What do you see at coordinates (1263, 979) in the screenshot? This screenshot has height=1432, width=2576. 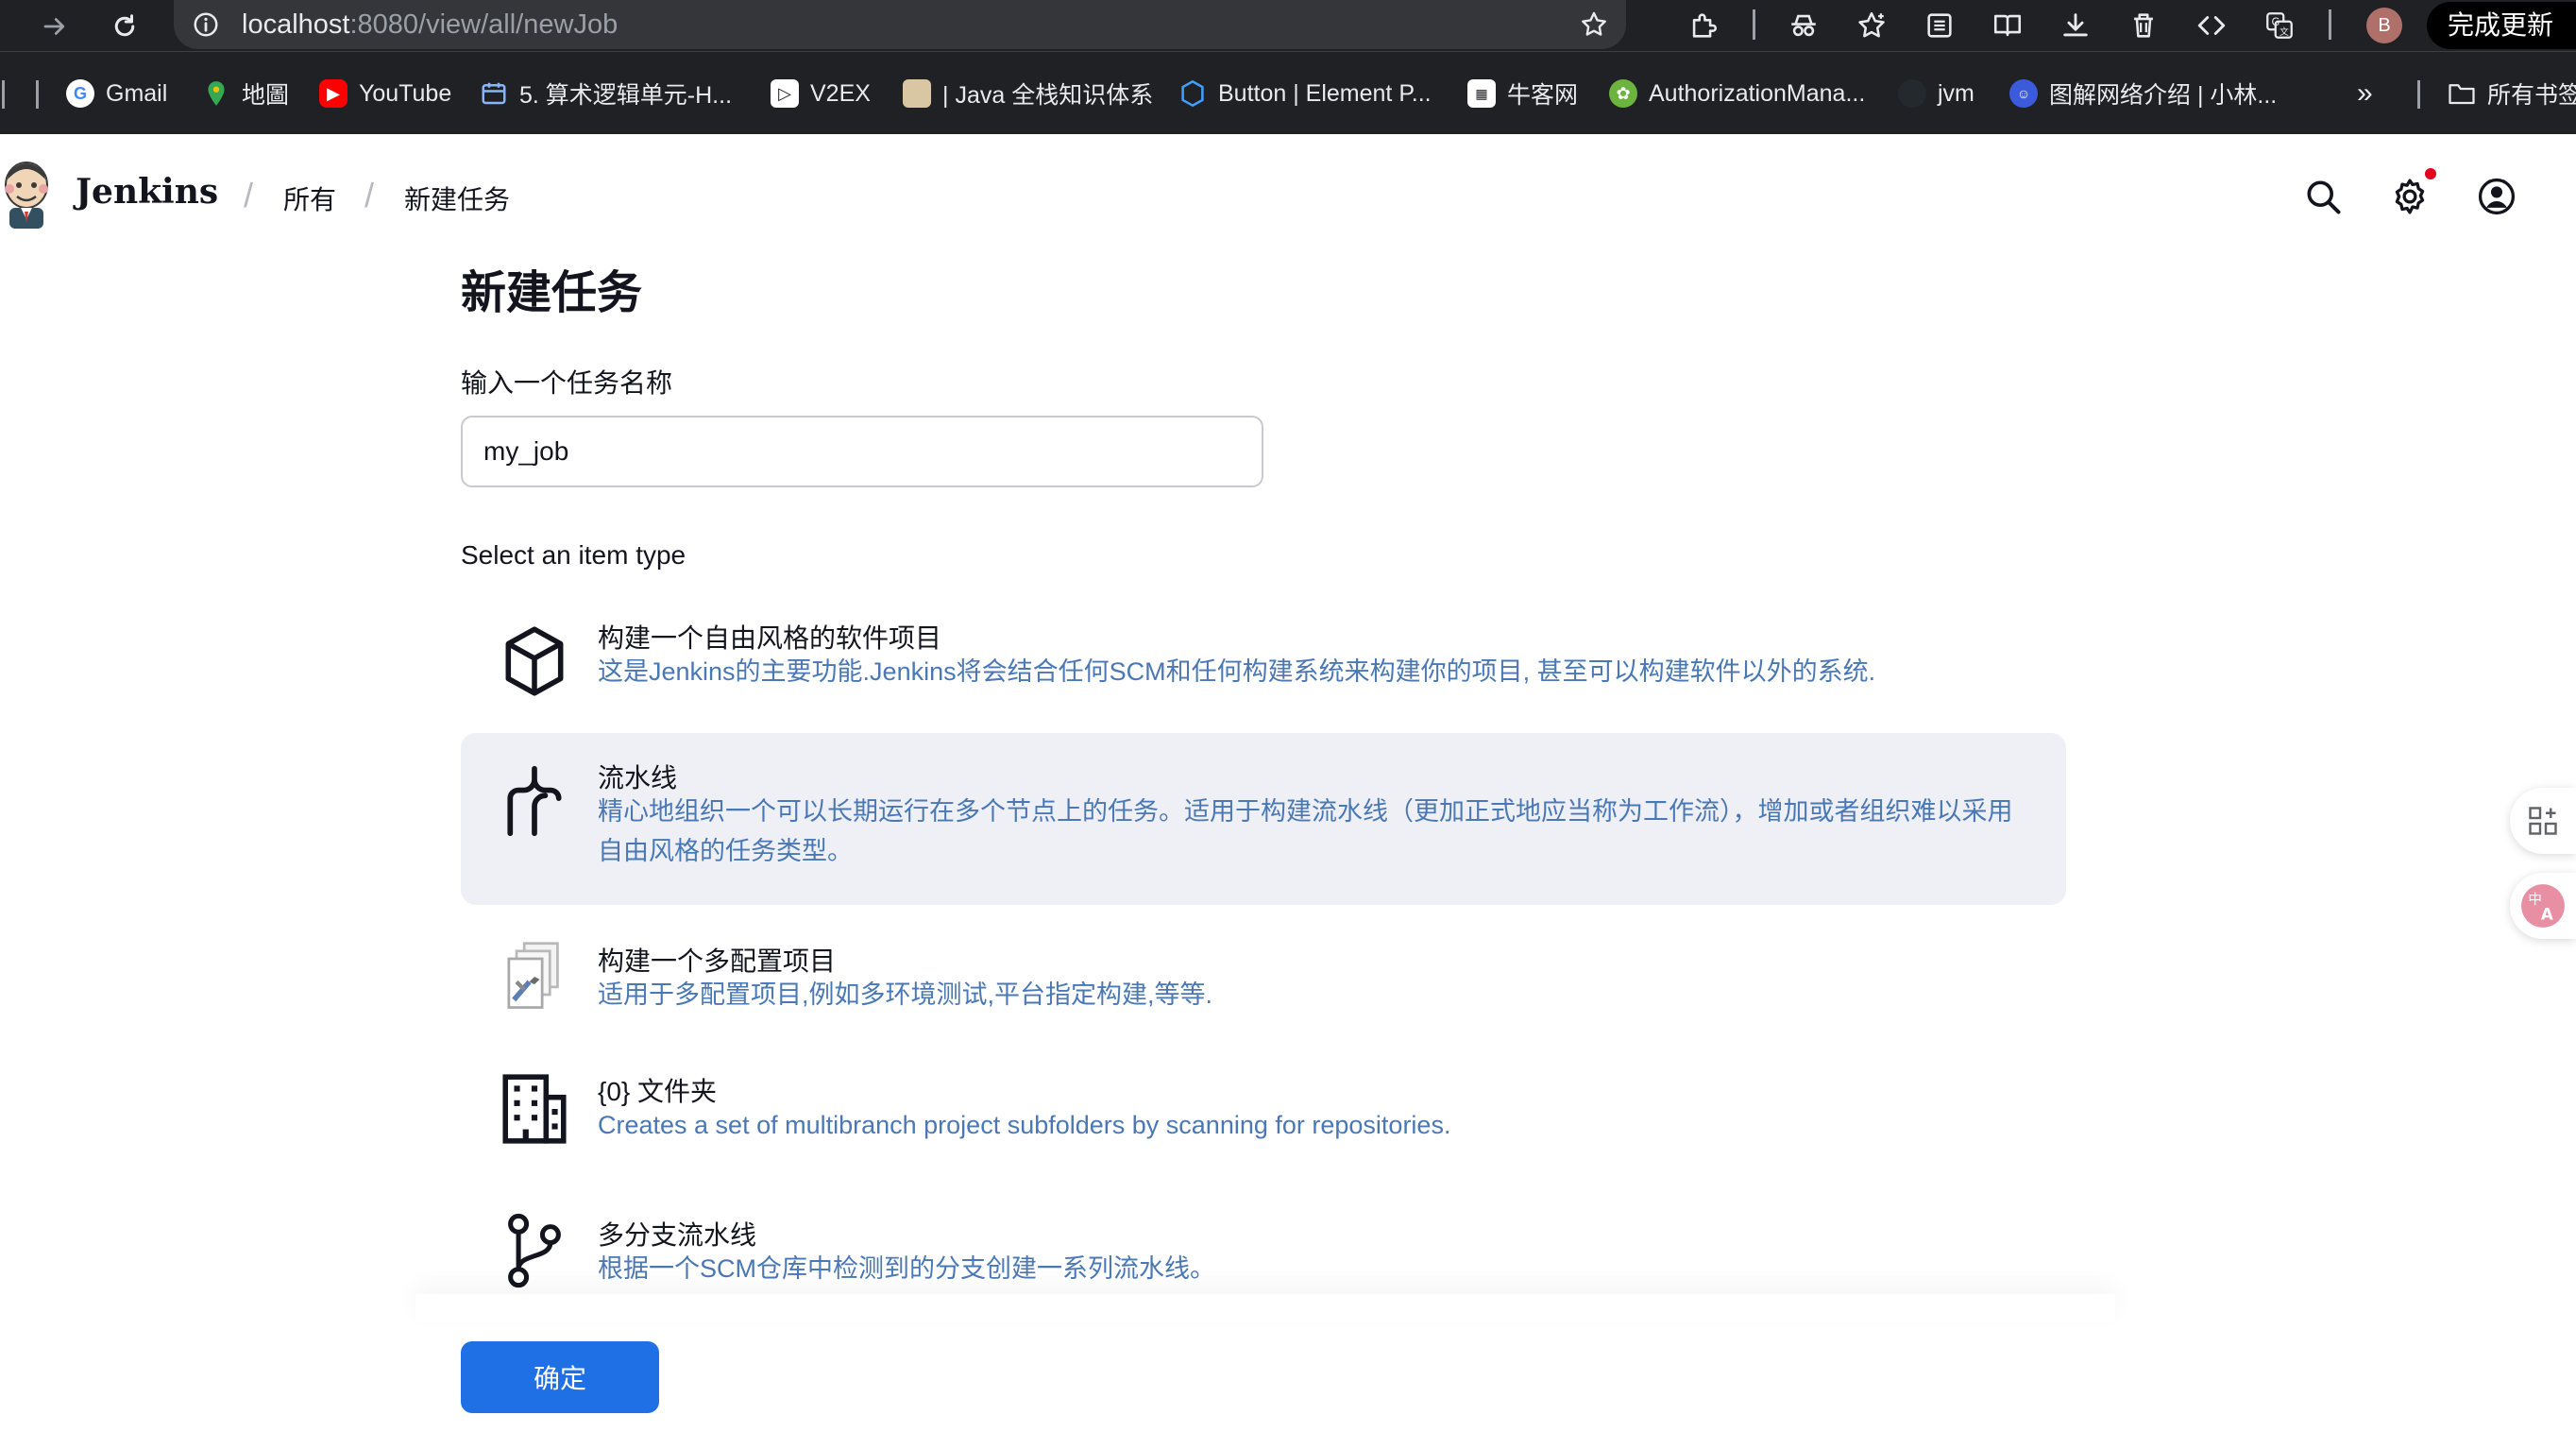 I see `item-type-multi-config: 构建一个多配置项目 适用于多配置项目,例如多环境测试,平台指定构建,等等.` at bounding box center [1263, 979].